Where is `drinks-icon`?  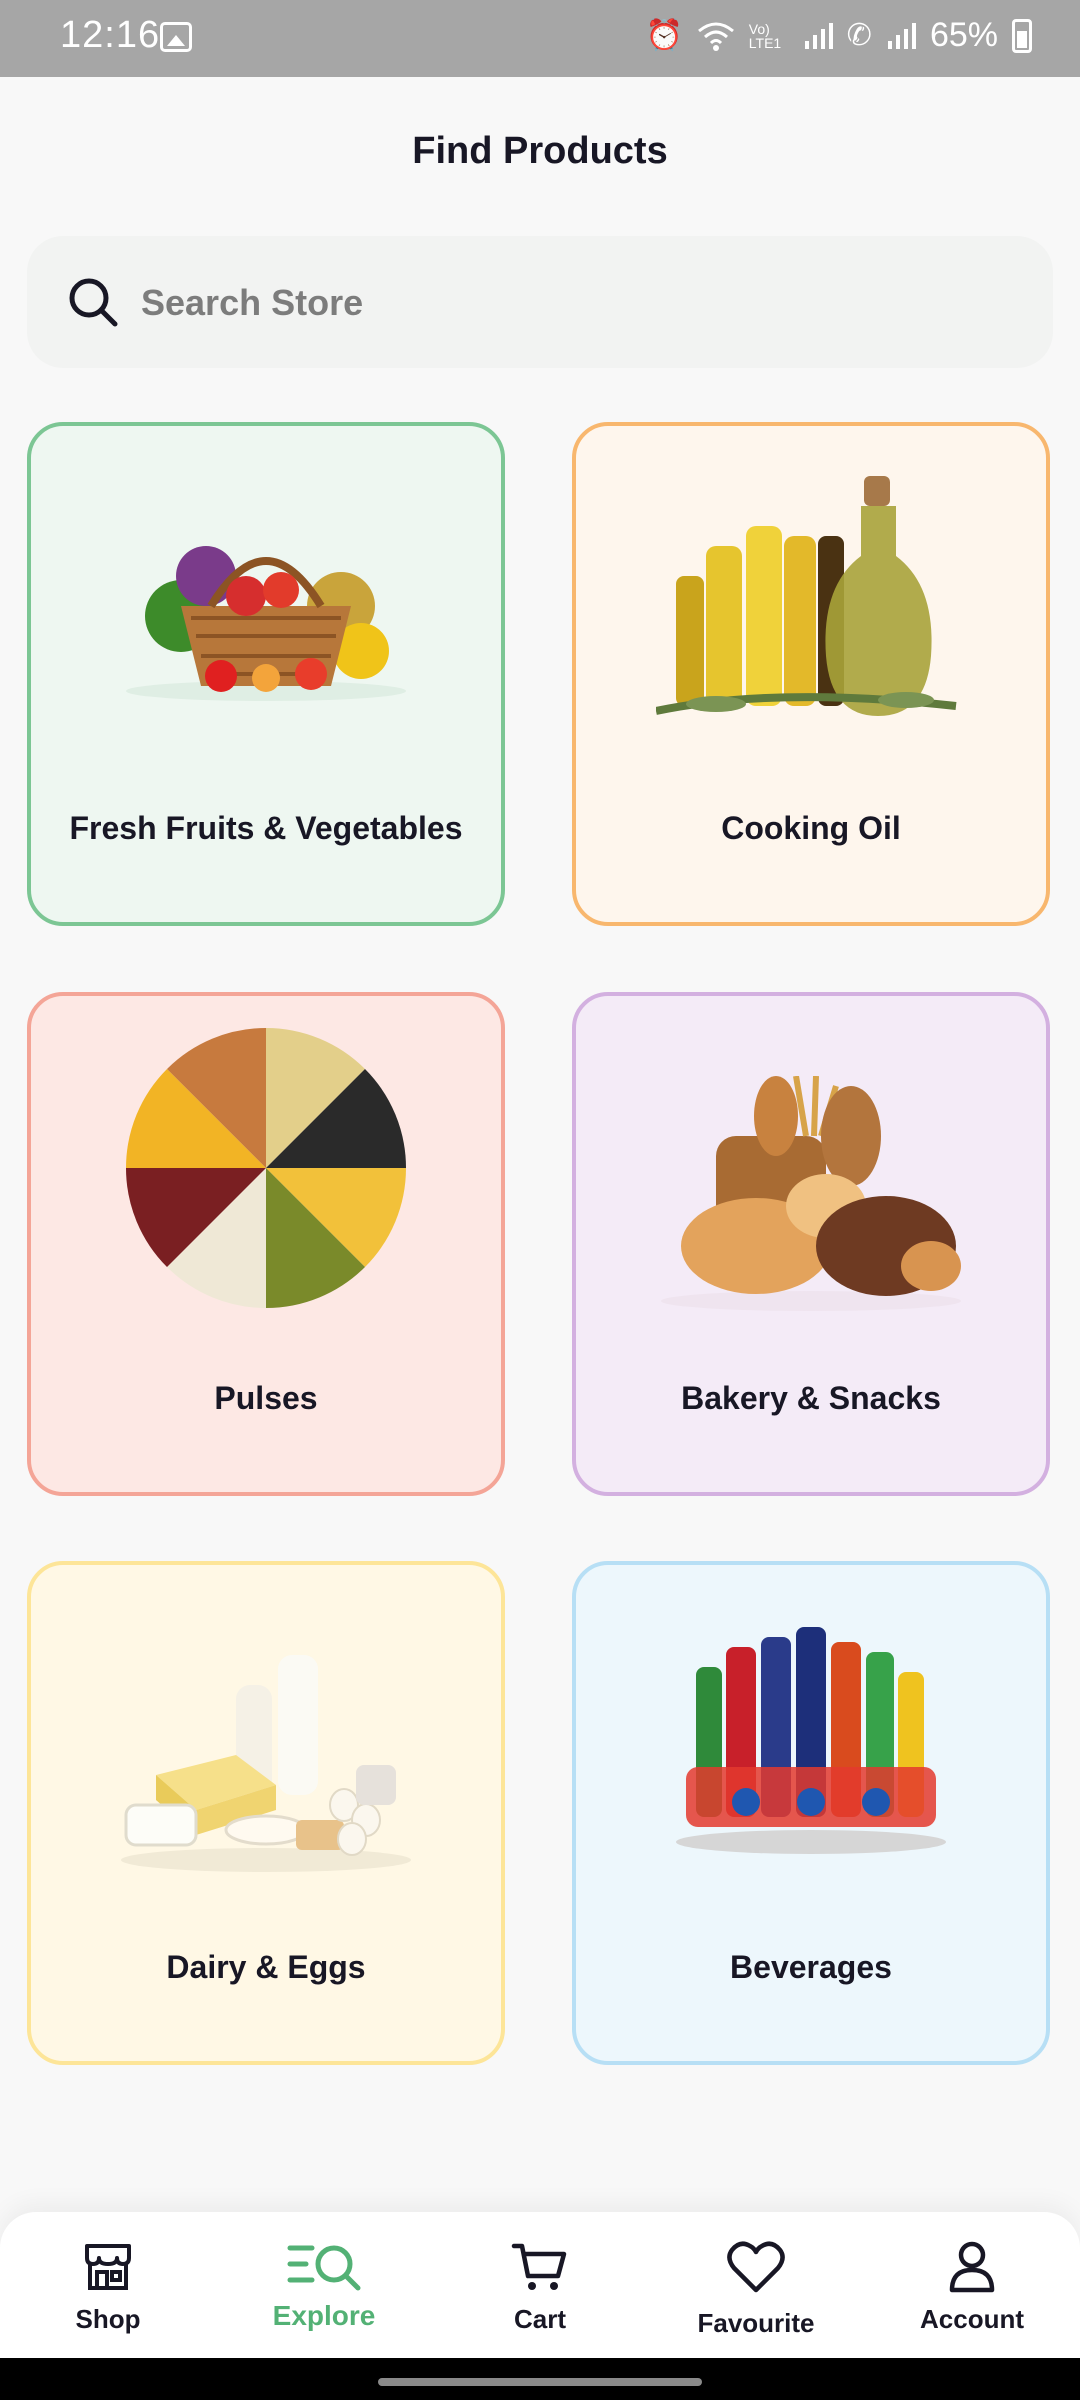
drinks-icon is located at coordinates (811, 1737).